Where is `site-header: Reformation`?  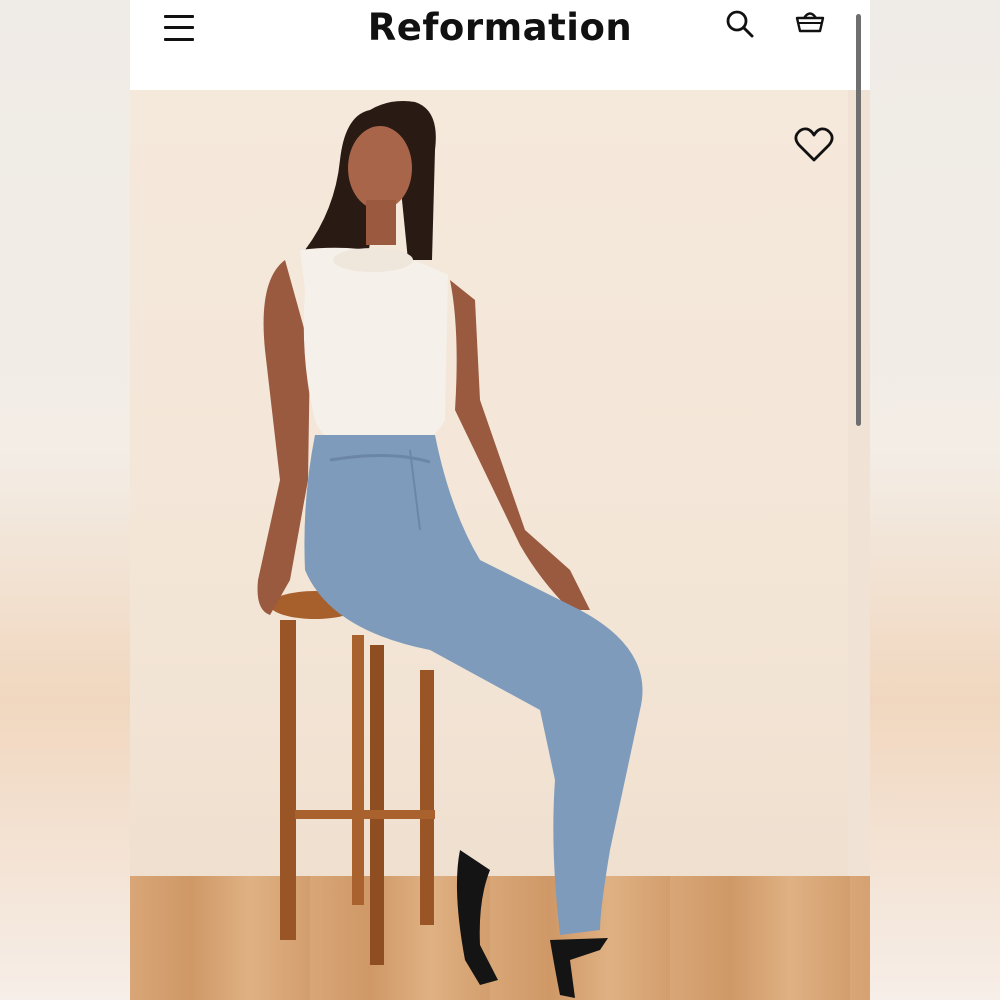
site-header: Reformation is located at coordinates (500, 45).